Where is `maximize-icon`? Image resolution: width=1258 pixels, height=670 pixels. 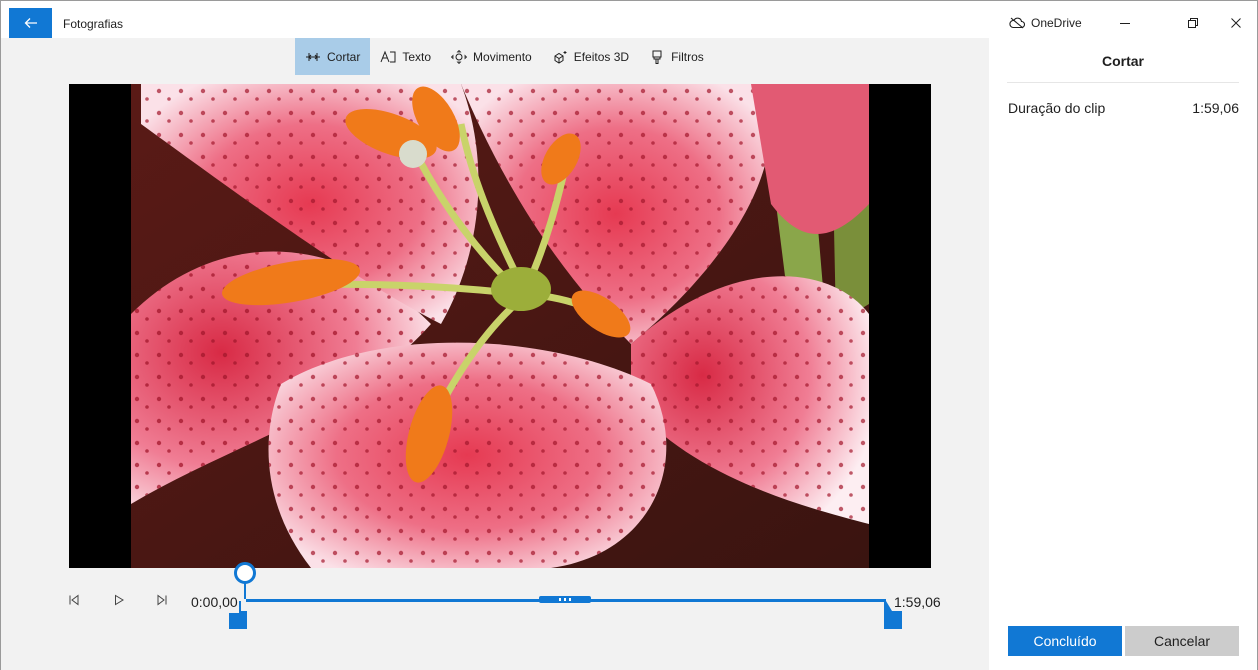
maximize-icon is located at coordinates (1193, 23).